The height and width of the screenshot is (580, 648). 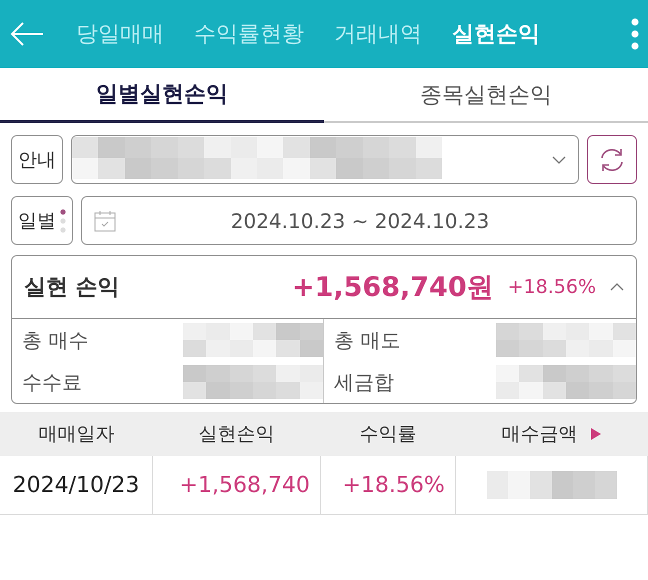 What do you see at coordinates (388, 485) in the screenshot?
I see `table-cell: +18.56%` at bounding box center [388, 485].